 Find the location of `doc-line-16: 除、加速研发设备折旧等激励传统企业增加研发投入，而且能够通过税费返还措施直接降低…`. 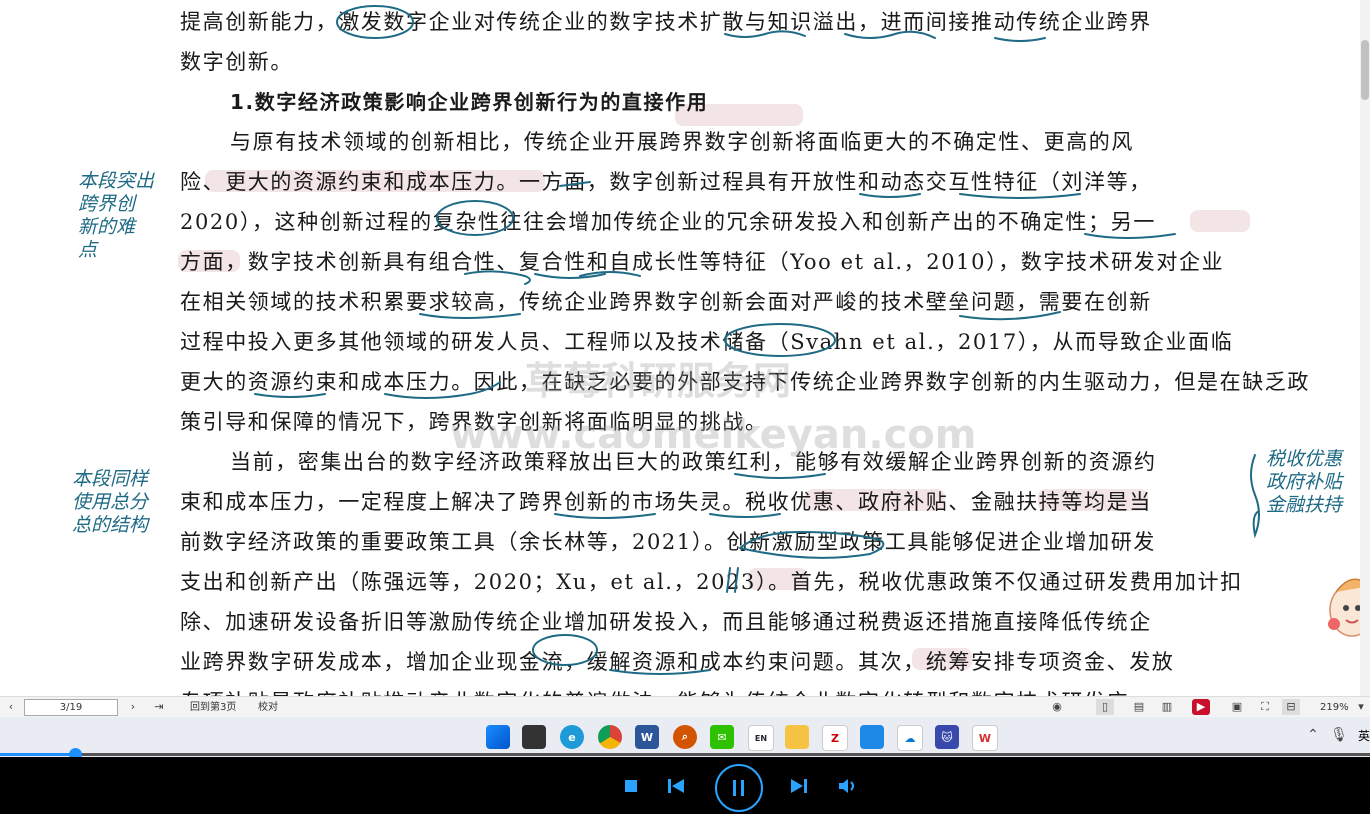

doc-line-16: 除、加速研发设备折旧等激励传统企业增加研发投入，而且能够通过税费返还措施直接降低… is located at coordinates (666, 622).